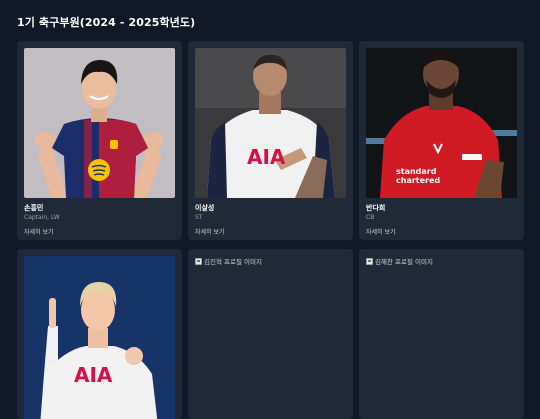  What do you see at coordinates (270, 334) in the screenshot?
I see `player-card-5: 김진혁 프로필 이미지` at bounding box center [270, 334].